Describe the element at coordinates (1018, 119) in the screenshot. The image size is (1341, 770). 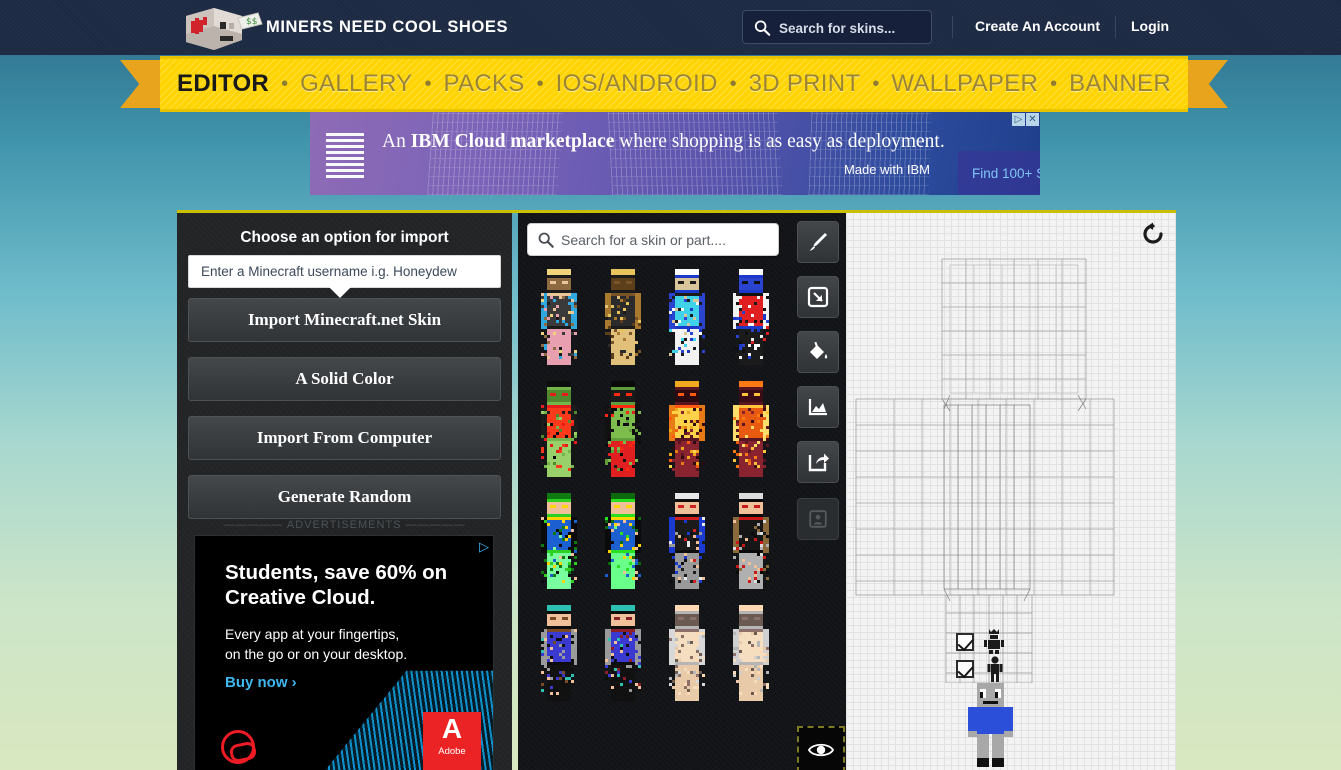
I see `adchoices-triangle-icon: ▷` at that location.